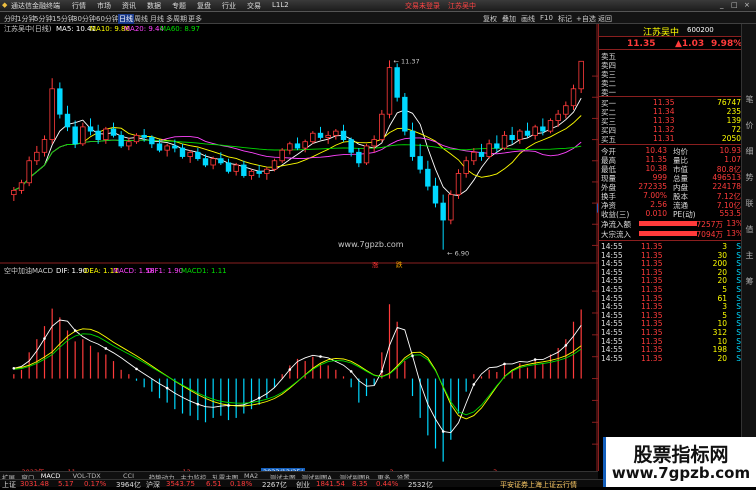  I want to click on status-news: 平安证券上海上证云行情, so click(538, 485).